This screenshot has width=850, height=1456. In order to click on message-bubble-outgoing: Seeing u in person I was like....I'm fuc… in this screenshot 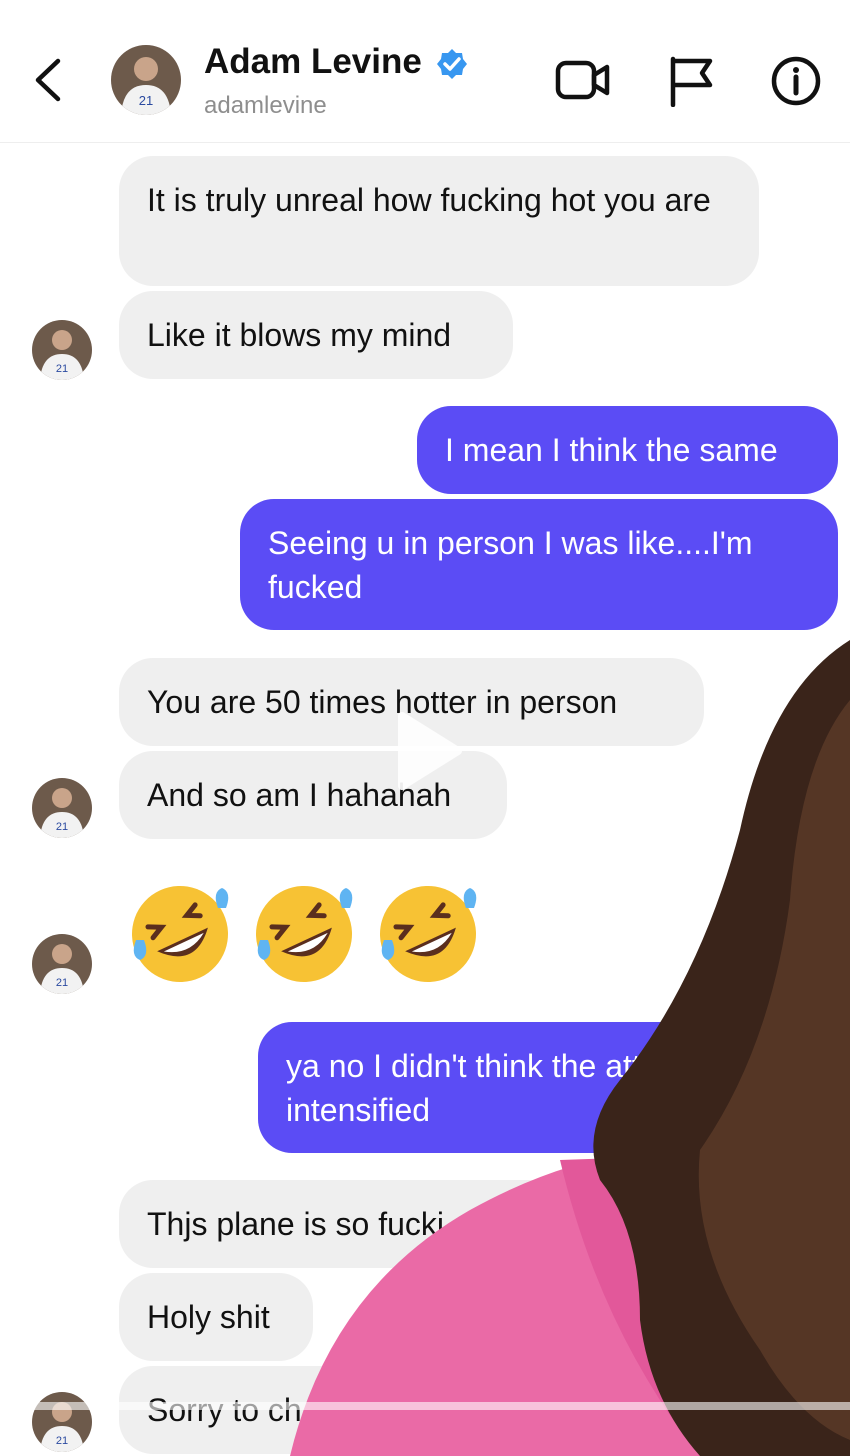, I will do `click(539, 564)`.